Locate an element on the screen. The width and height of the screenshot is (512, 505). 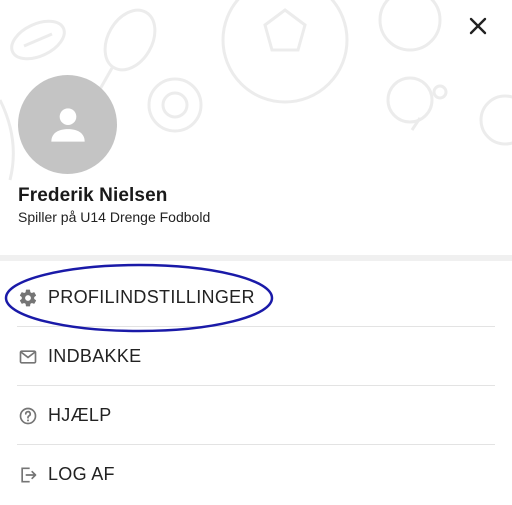
gear-icon is located at coordinates (28, 298).